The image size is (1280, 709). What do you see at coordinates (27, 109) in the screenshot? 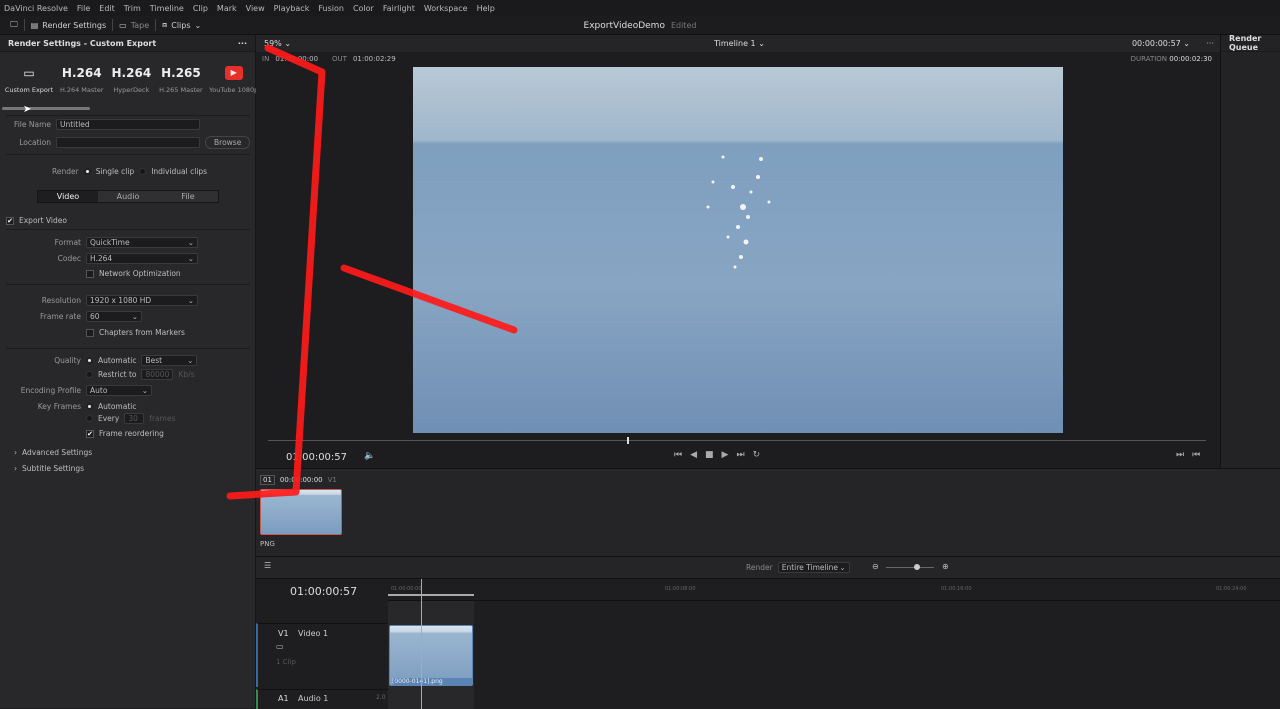
I see `mouse-cursor-icon: ➤` at bounding box center [27, 109].